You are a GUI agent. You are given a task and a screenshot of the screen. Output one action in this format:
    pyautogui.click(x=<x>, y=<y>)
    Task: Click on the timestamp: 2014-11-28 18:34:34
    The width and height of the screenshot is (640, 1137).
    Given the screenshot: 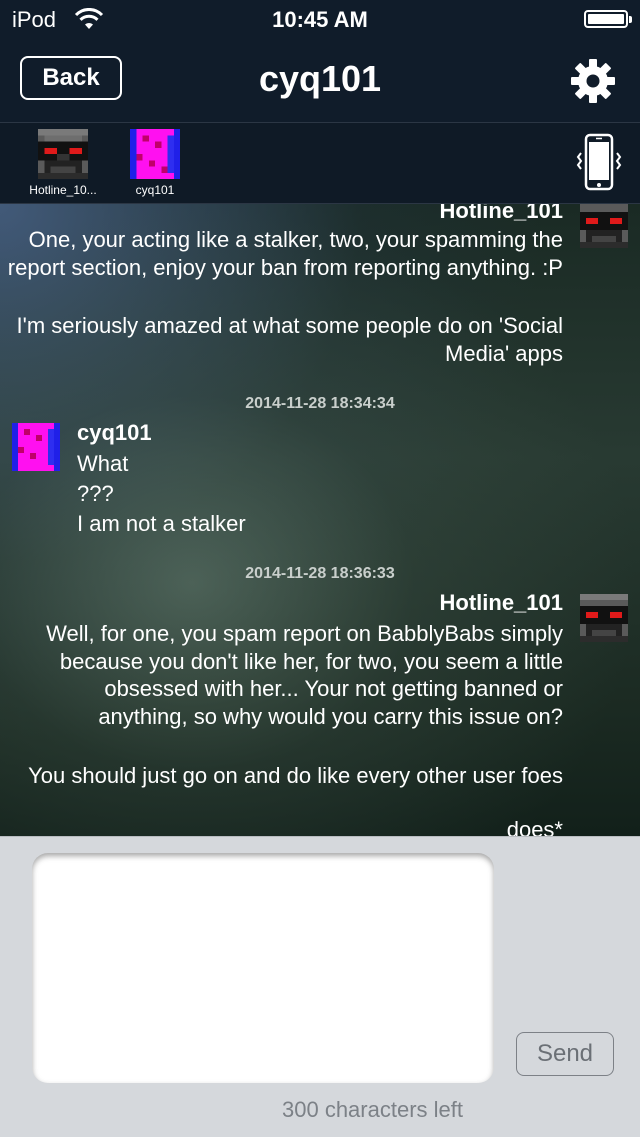 What is the action you would take?
    pyautogui.click(x=320, y=403)
    